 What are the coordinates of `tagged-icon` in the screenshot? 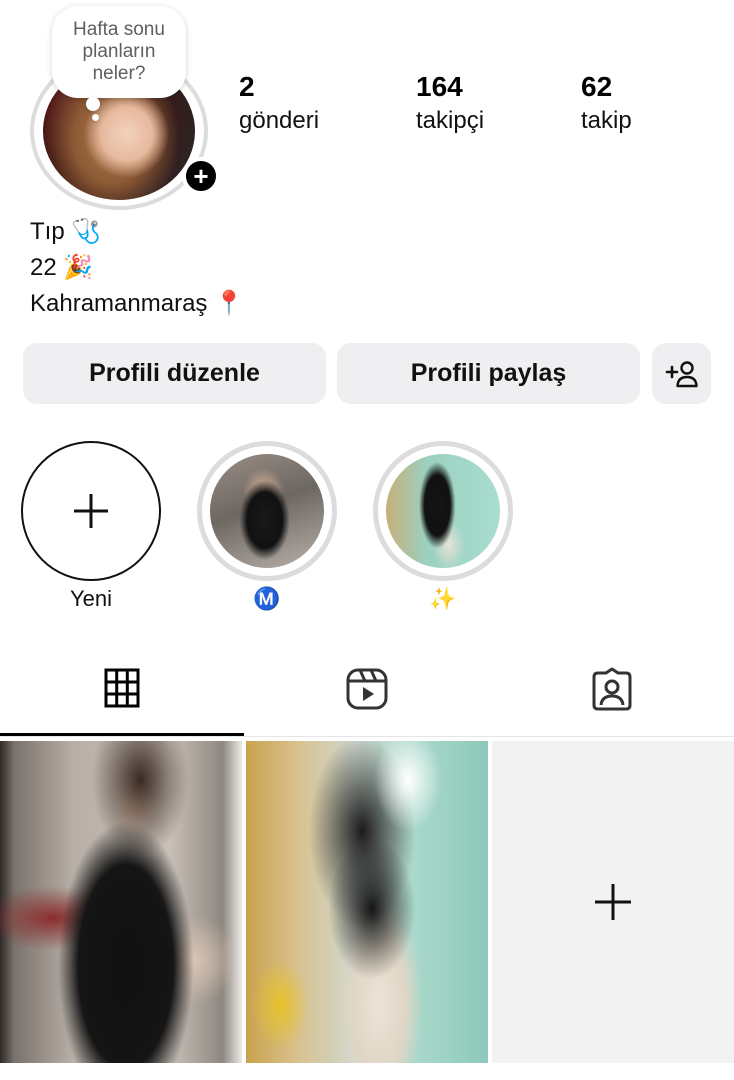 It's located at (612, 689).